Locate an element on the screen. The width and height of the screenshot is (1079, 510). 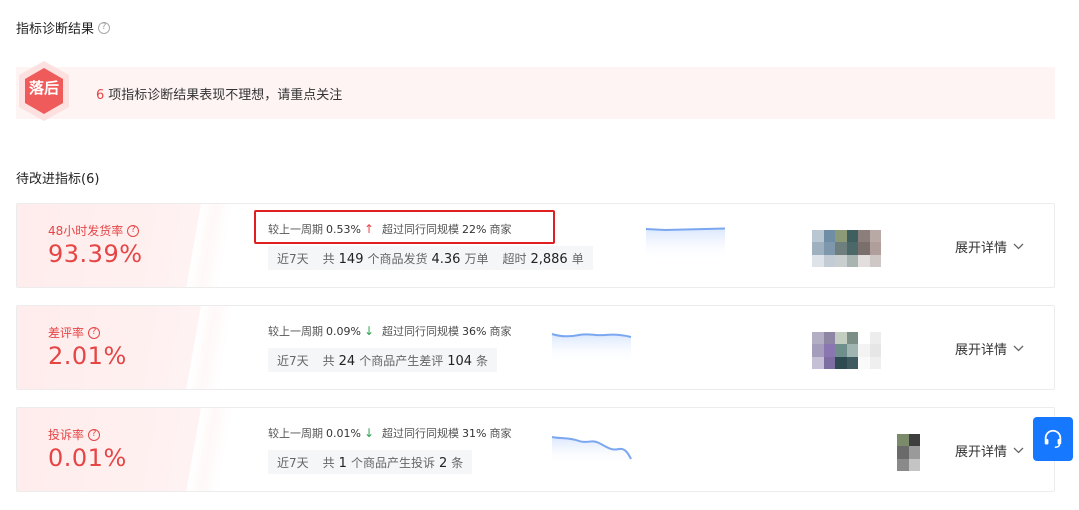
metric-name: 投诉率 ? is located at coordinates (74, 434).